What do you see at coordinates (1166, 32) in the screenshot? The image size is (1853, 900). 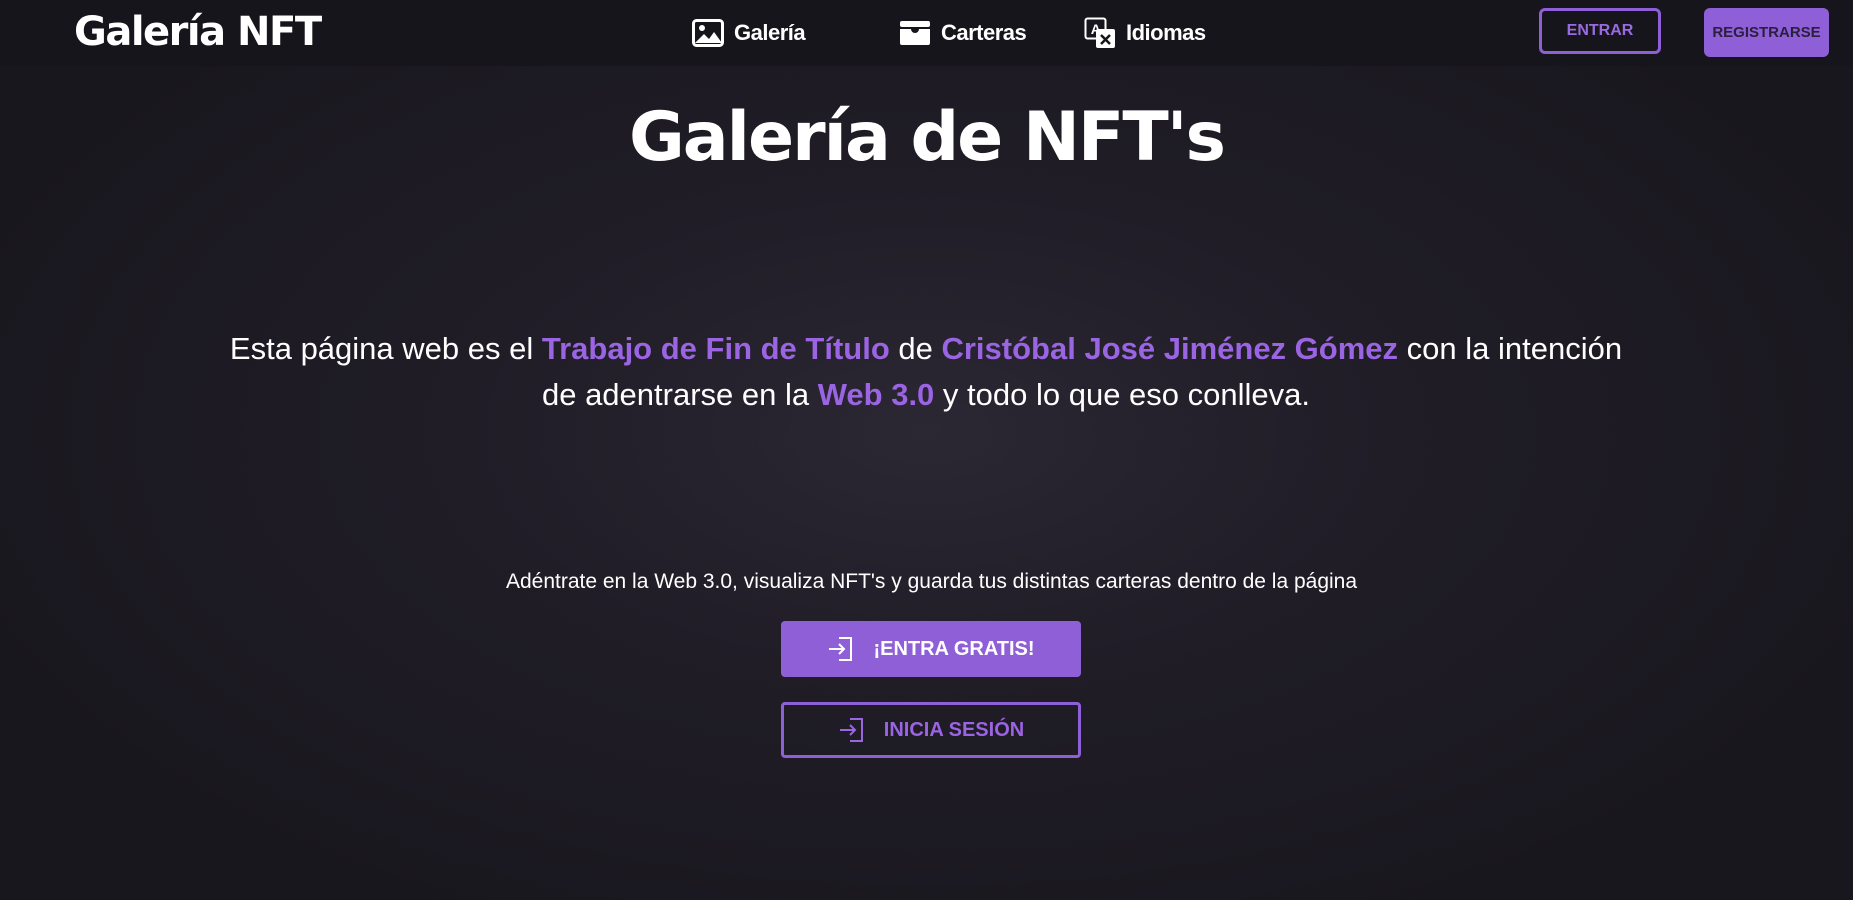 I see `nav-item-label: Idiomas` at bounding box center [1166, 32].